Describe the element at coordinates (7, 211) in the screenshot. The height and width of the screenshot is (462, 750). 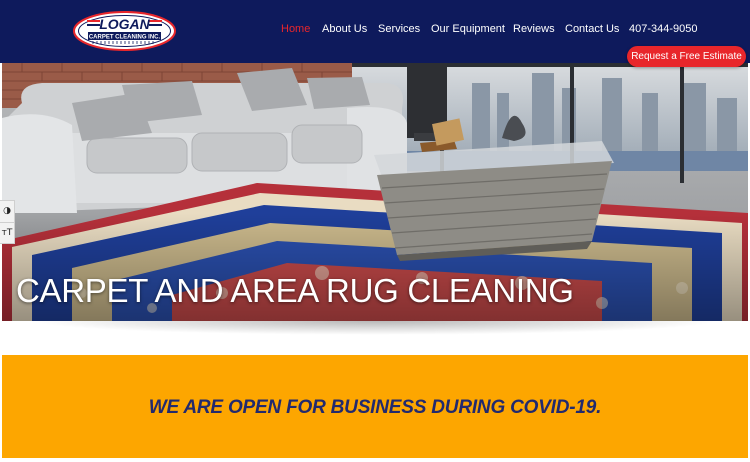
I see `contrast-icon: ◑` at that location.